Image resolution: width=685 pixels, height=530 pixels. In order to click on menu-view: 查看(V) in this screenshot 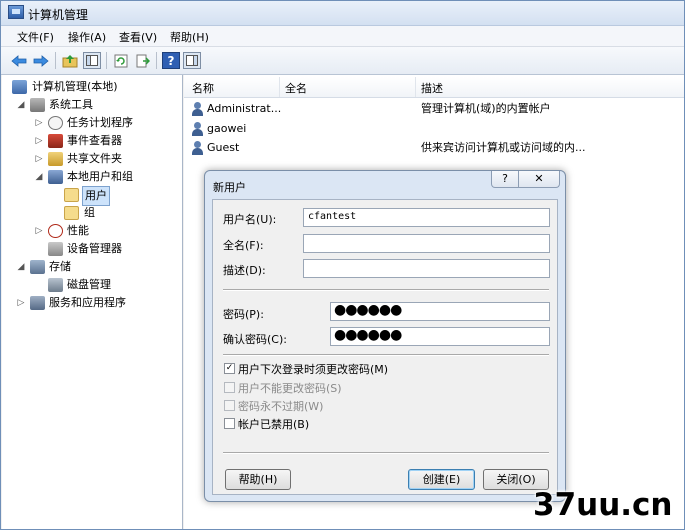, I will do `click(138, 37)`.